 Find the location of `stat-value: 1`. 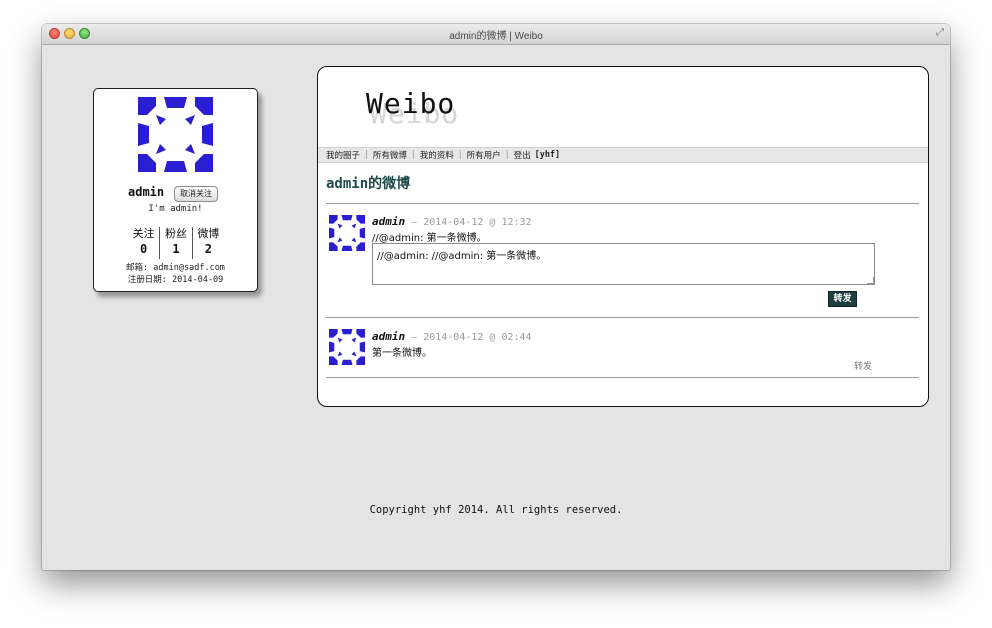

stat-value: 1 is located at coordinates (176, 249).